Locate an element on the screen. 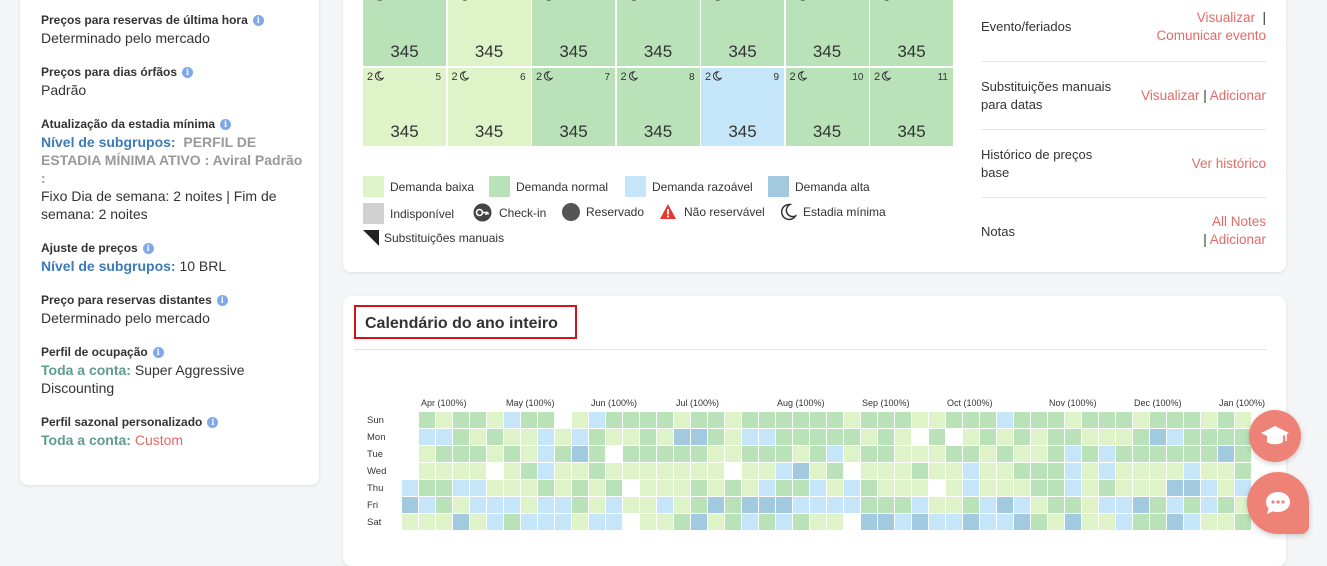  report-event-link: Comunicar evento is located at coordinates (1211, 36).